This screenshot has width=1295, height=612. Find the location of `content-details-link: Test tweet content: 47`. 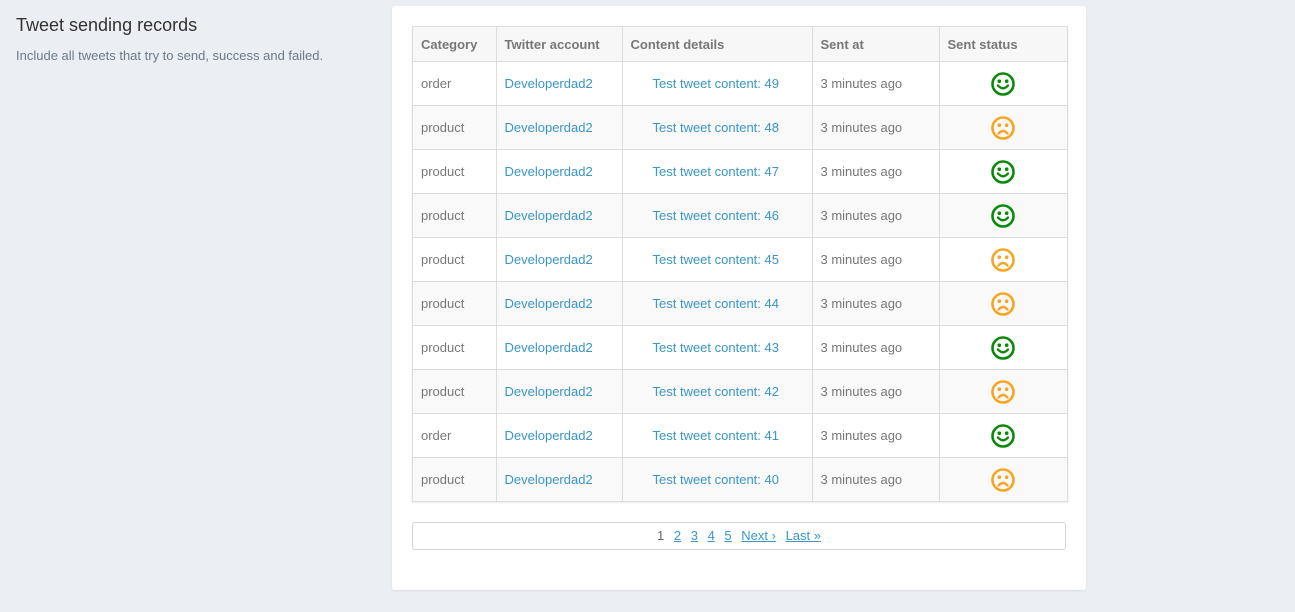

content-details-link: Test tweet content: 47 is located at coordinates (716, 171).